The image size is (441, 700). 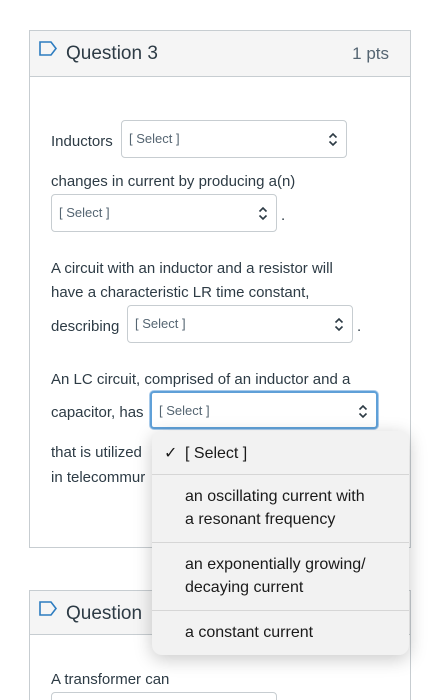 What do you see at coordinates (97, 412) in the screenshot?
I see `question-text: capacitor, has` at bounding box center [97, 412].